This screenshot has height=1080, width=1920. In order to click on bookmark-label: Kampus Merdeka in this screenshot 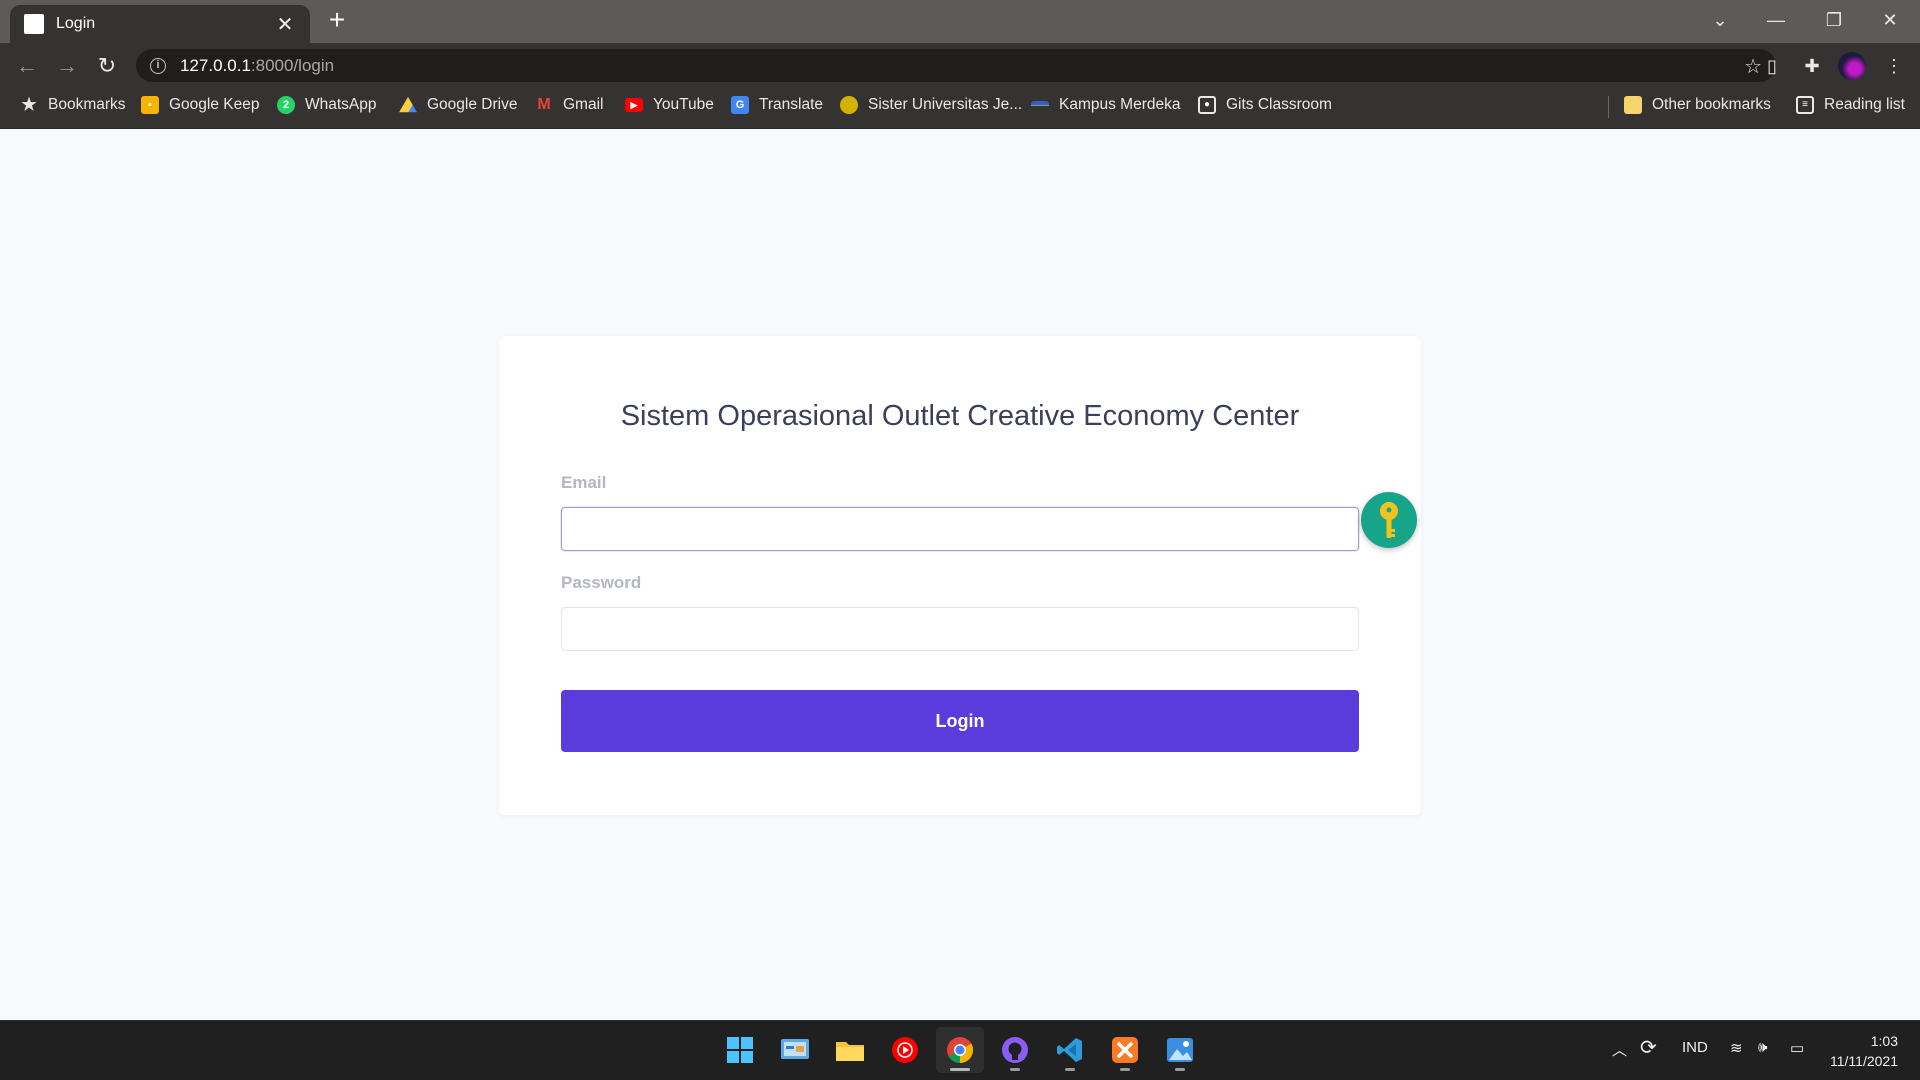, I will do `click(1120, 104)`.